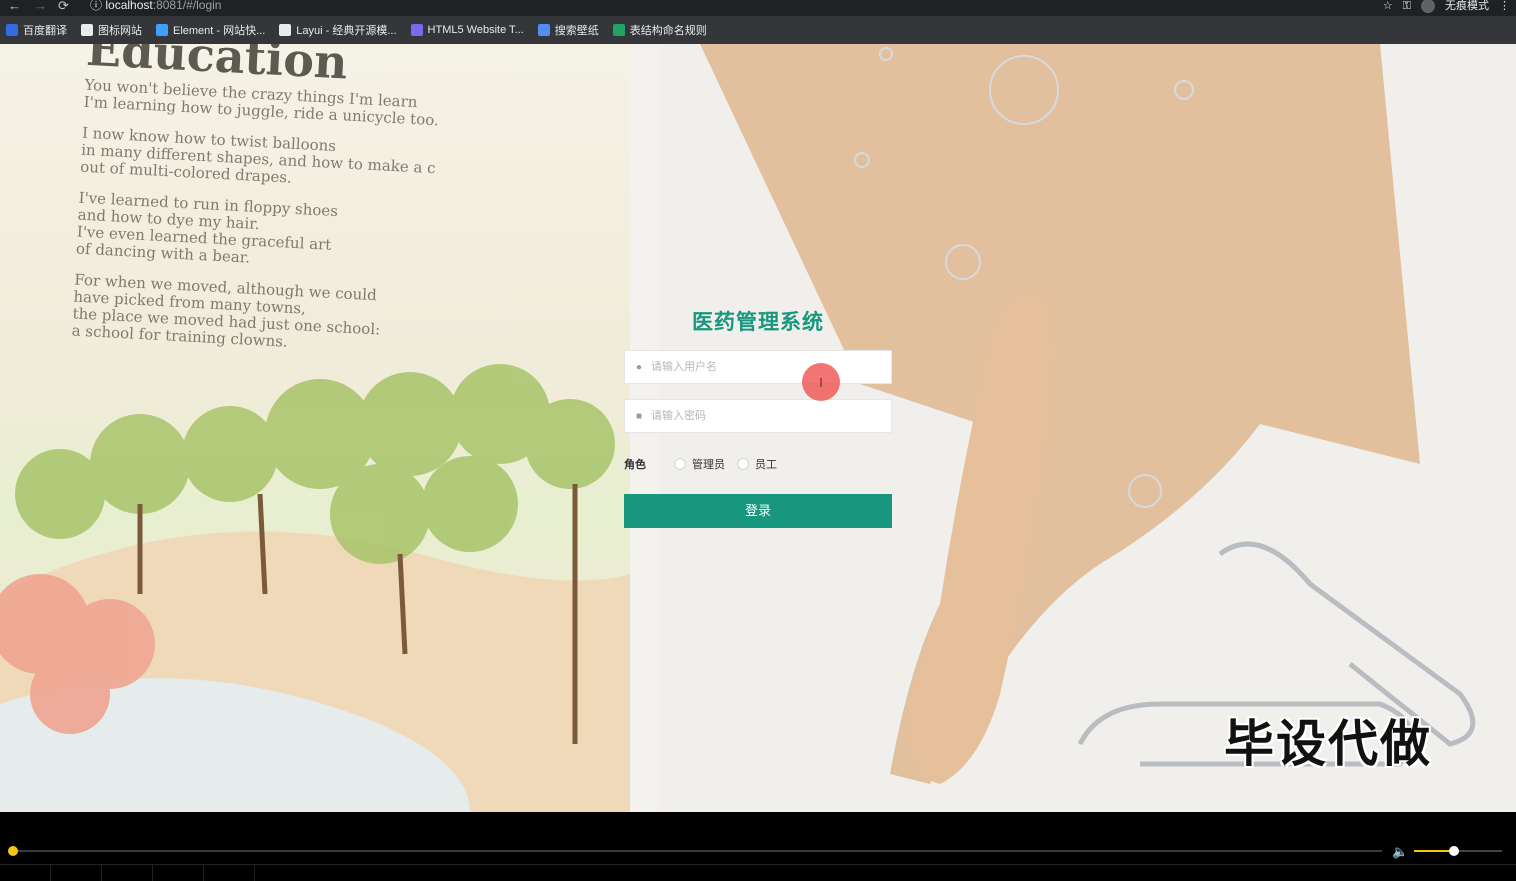 Image resolution: width=1516 pixels, height=881 pixels. I want to click on login-button: 登录, so click(758, 511).